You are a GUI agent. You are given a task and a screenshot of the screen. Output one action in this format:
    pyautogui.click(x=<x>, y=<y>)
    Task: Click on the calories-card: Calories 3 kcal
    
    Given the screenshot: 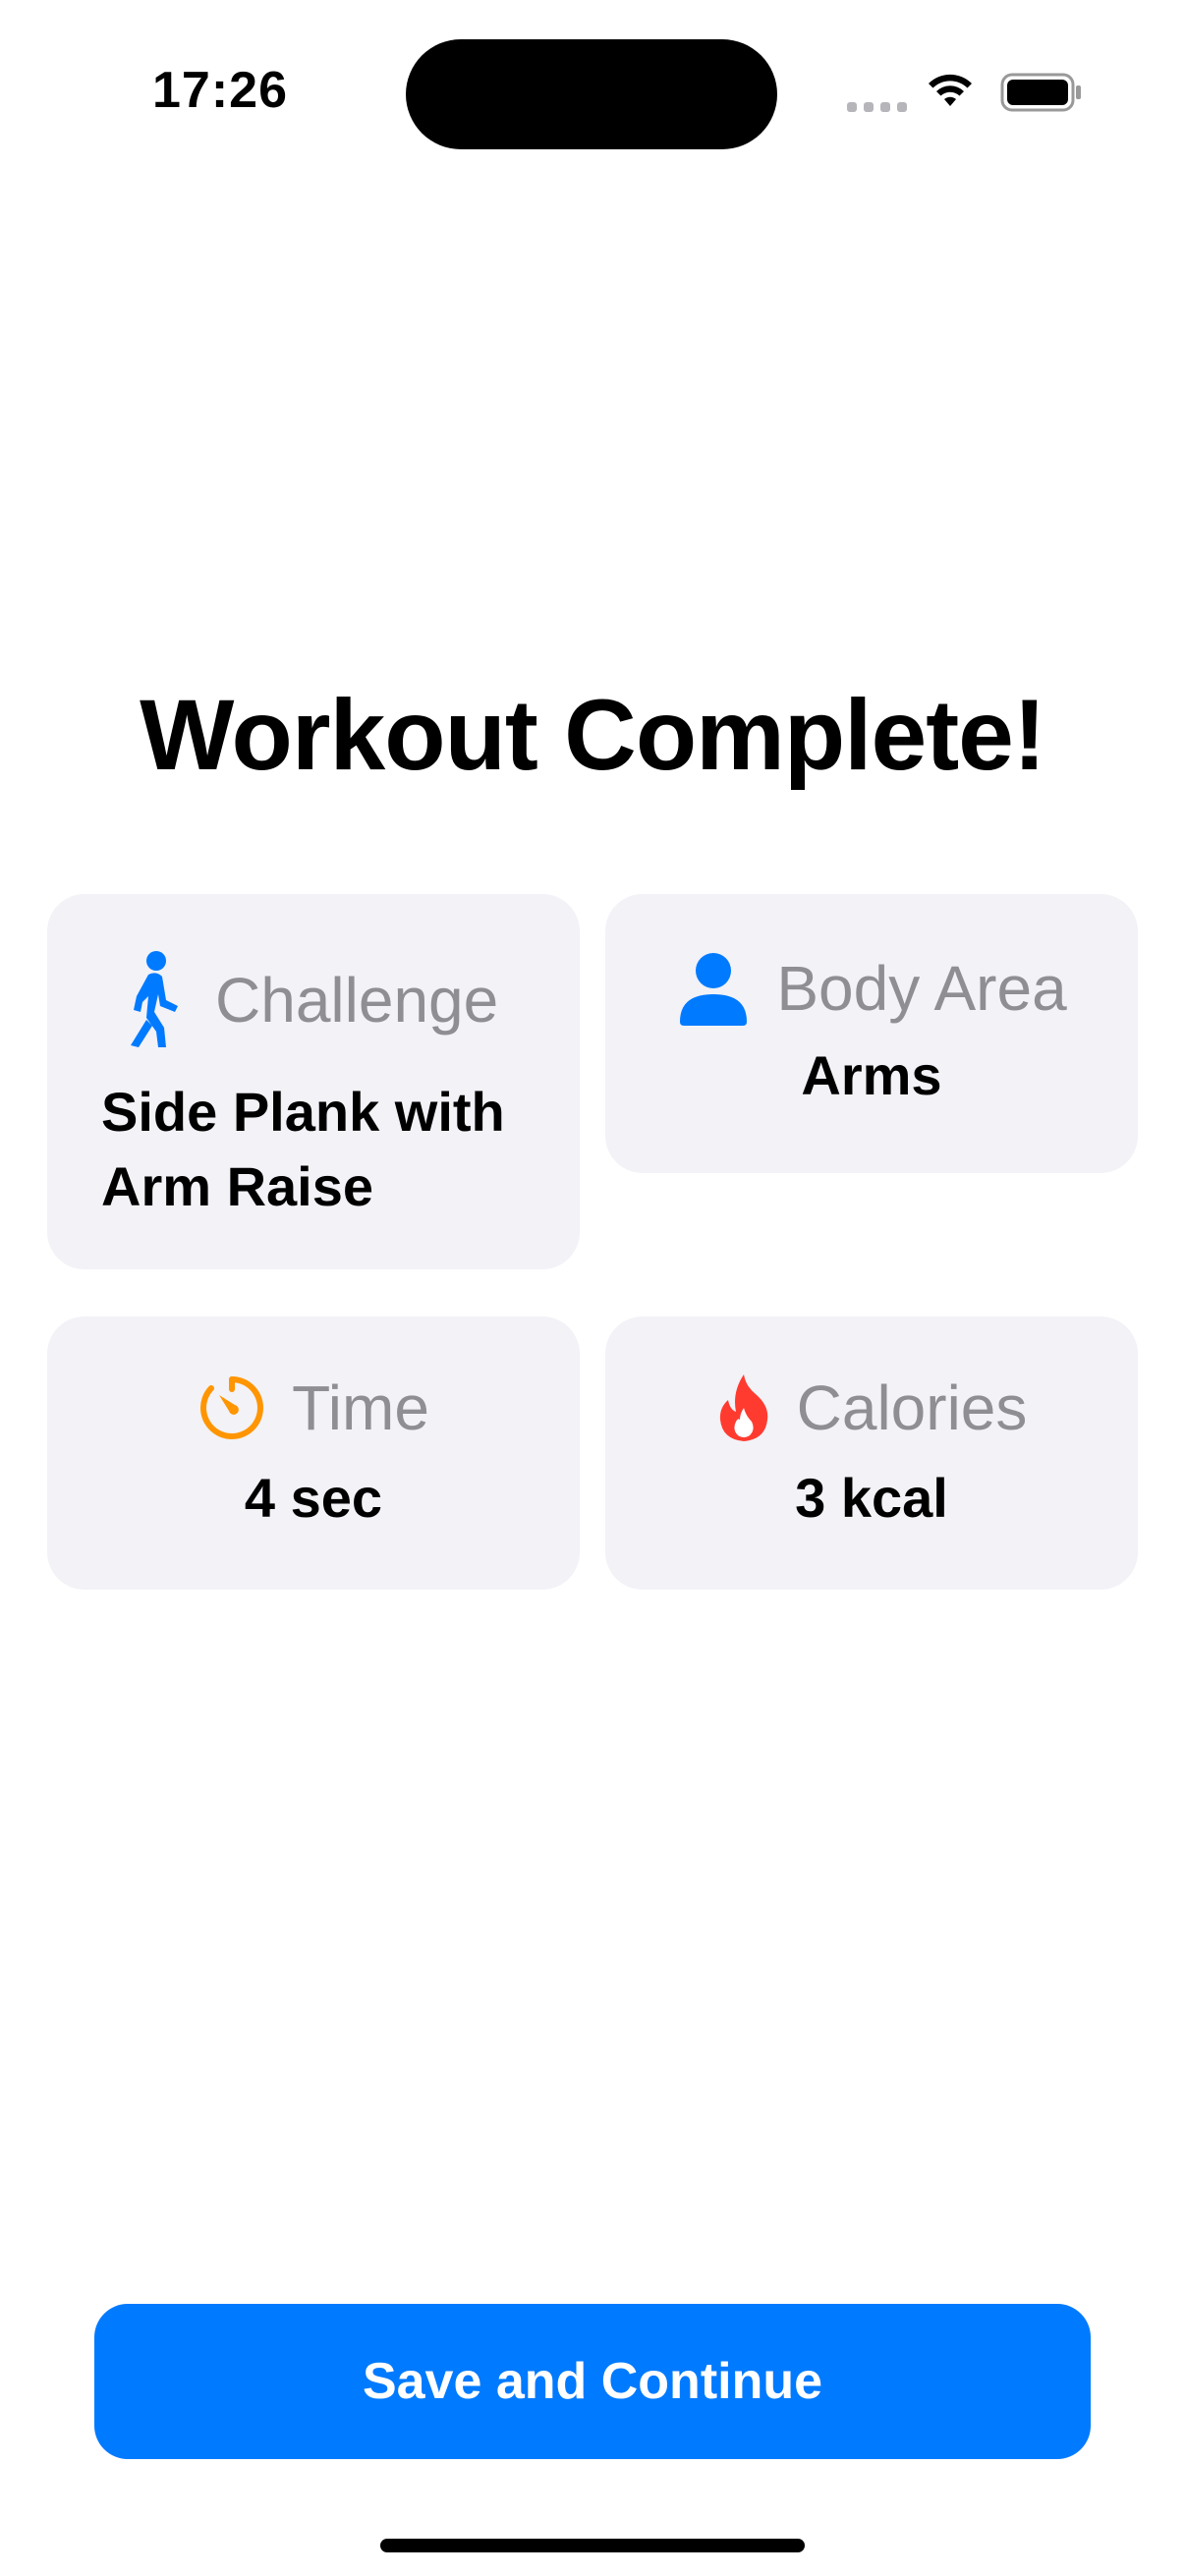 What is the action you would take?
    pyautogui.click(x=872, y=1453)
    